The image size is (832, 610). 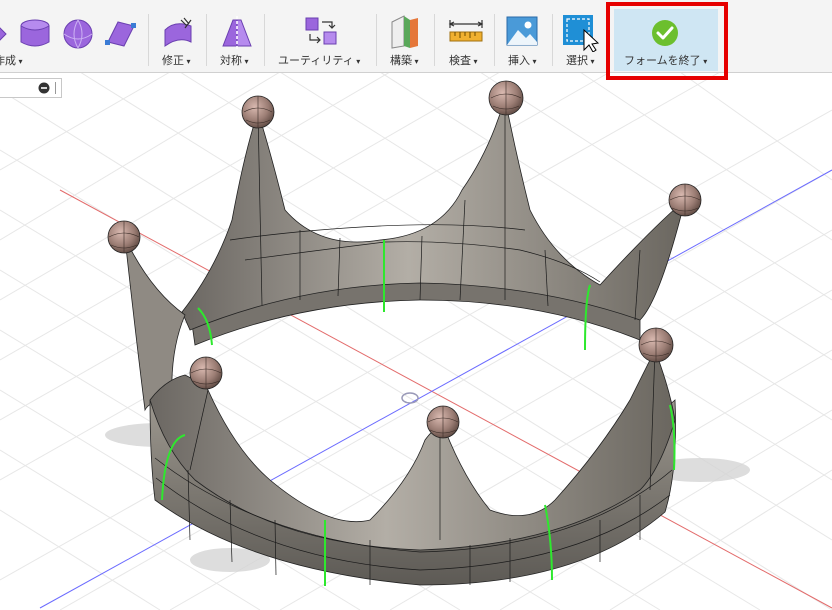 I want to click on browser-panel-collapsed, so click(x=31, y=88).